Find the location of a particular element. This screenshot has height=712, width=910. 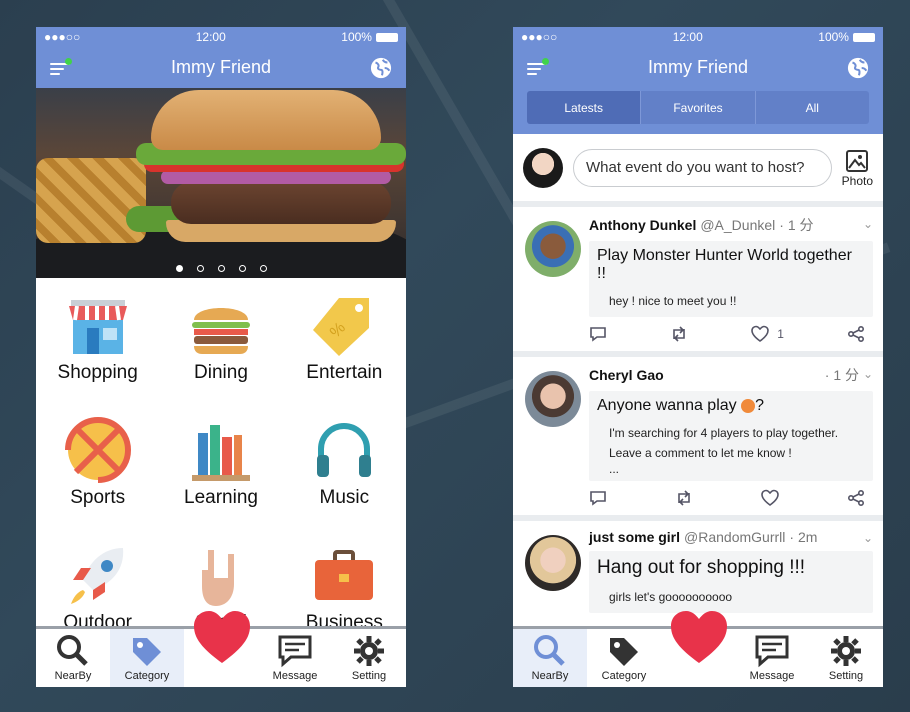

segment-all: All is located at coordinates (812, 107).